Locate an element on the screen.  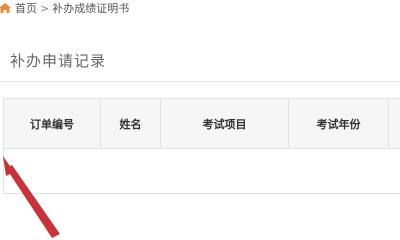
home-icon is located at coordinates (6, 8).